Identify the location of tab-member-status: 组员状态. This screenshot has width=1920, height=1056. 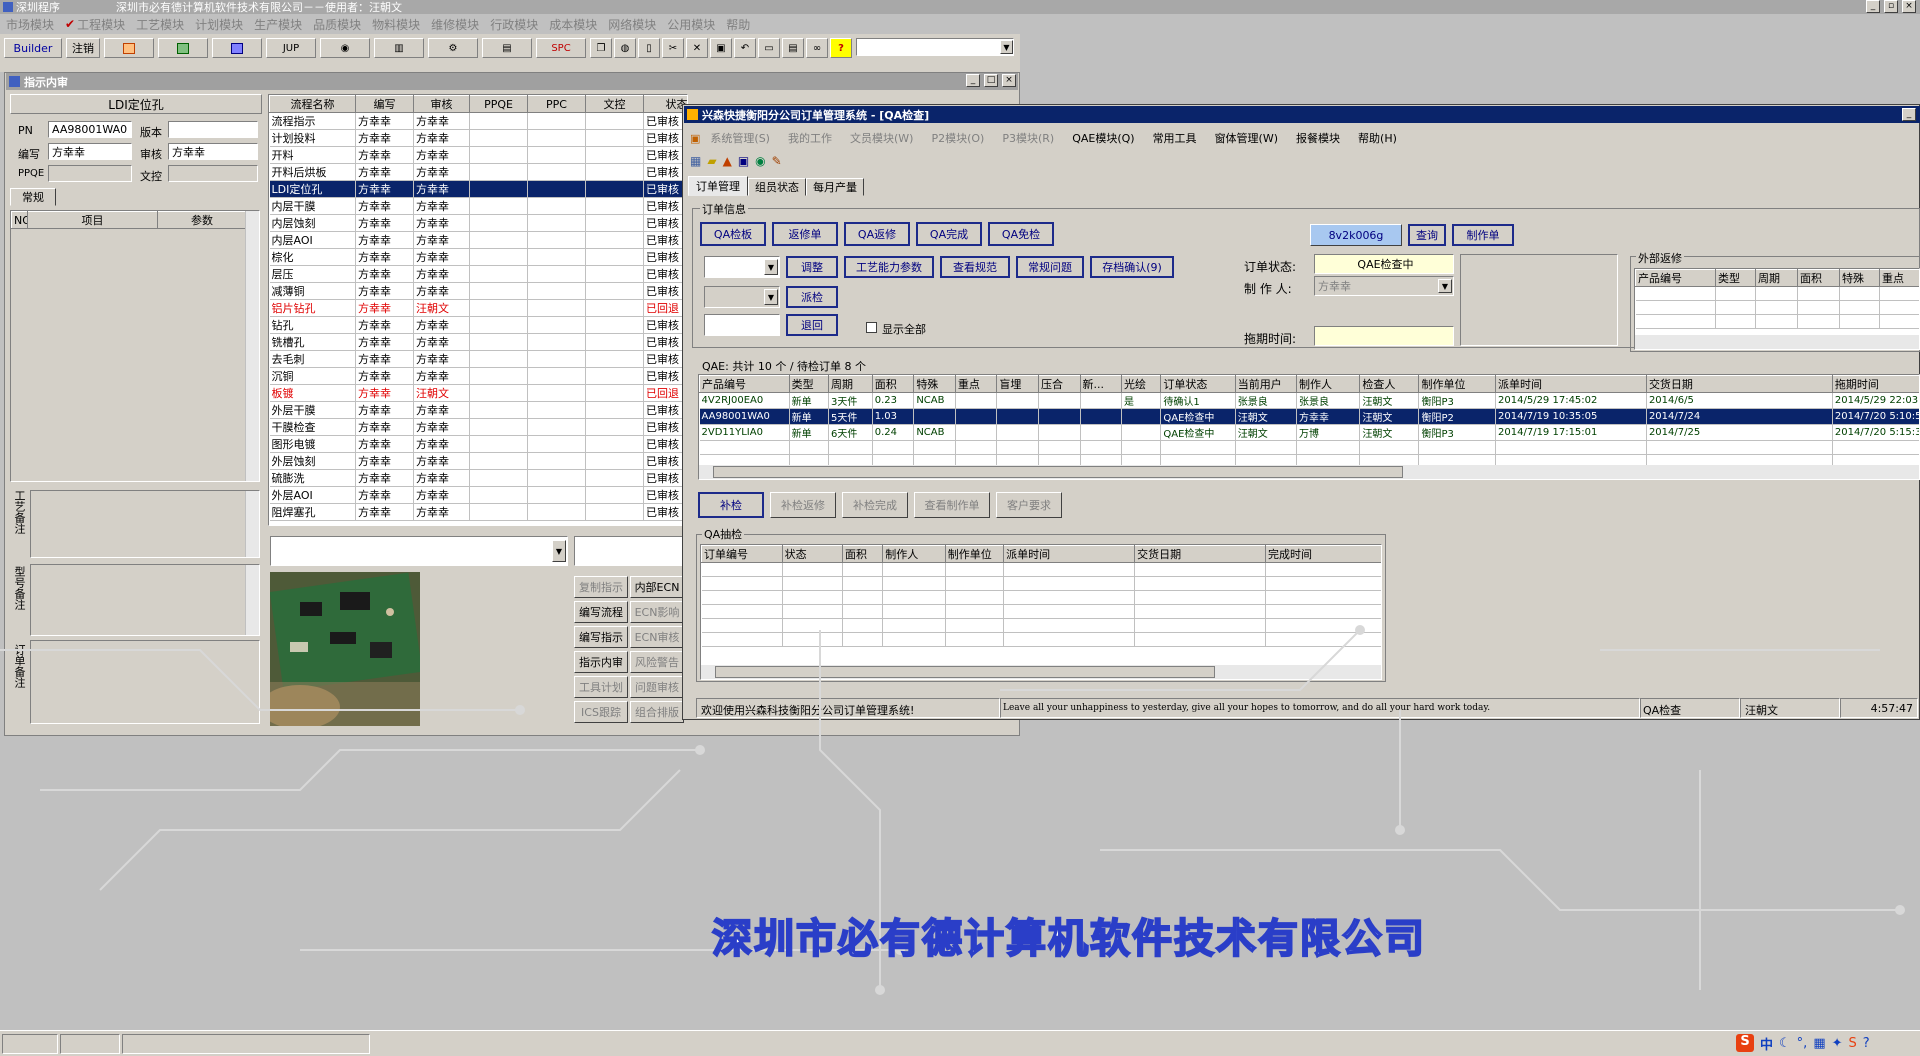
(777, 187).